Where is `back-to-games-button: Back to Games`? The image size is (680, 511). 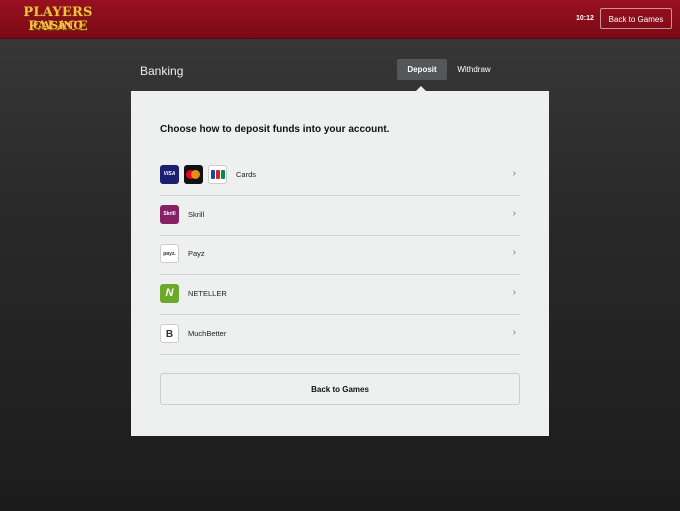 back-to-games-button: Back to Games is located at coordinates (340, 389).